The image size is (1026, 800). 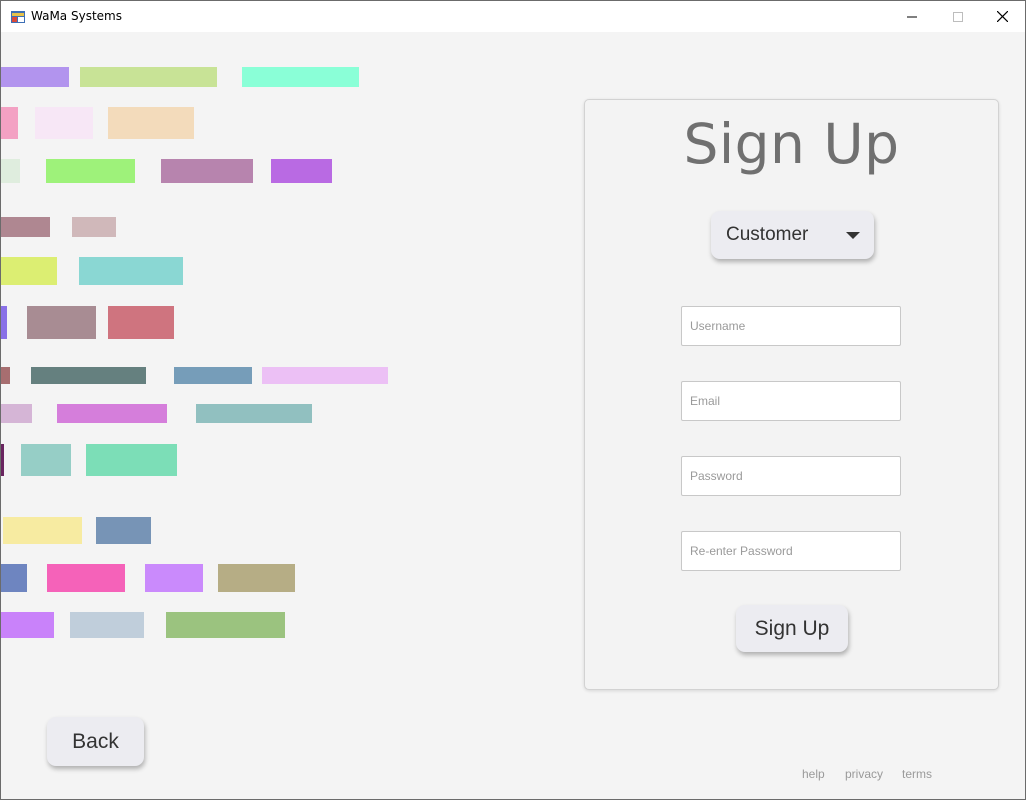 What do you see at coordinates (813, 774) in the screenshot?
I see `help-link: help` at bounding box center [813, 774].